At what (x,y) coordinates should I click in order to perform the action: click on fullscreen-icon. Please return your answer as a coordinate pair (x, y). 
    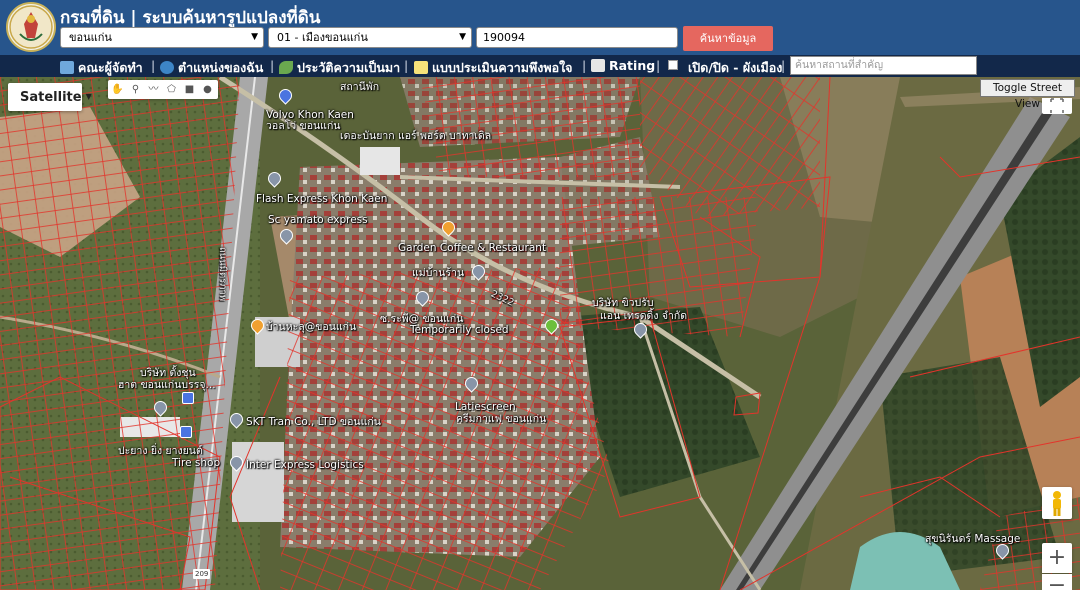
    Looking at the image, I should click on (1057, 105).